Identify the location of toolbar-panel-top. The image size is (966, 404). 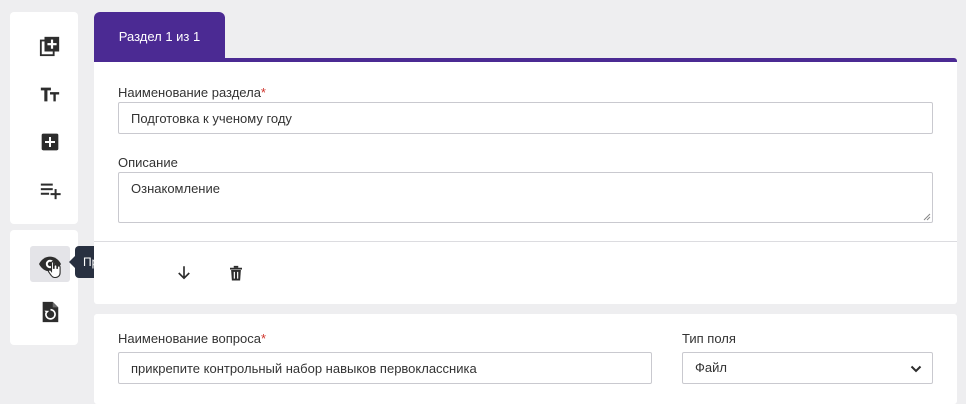
(44, 118).